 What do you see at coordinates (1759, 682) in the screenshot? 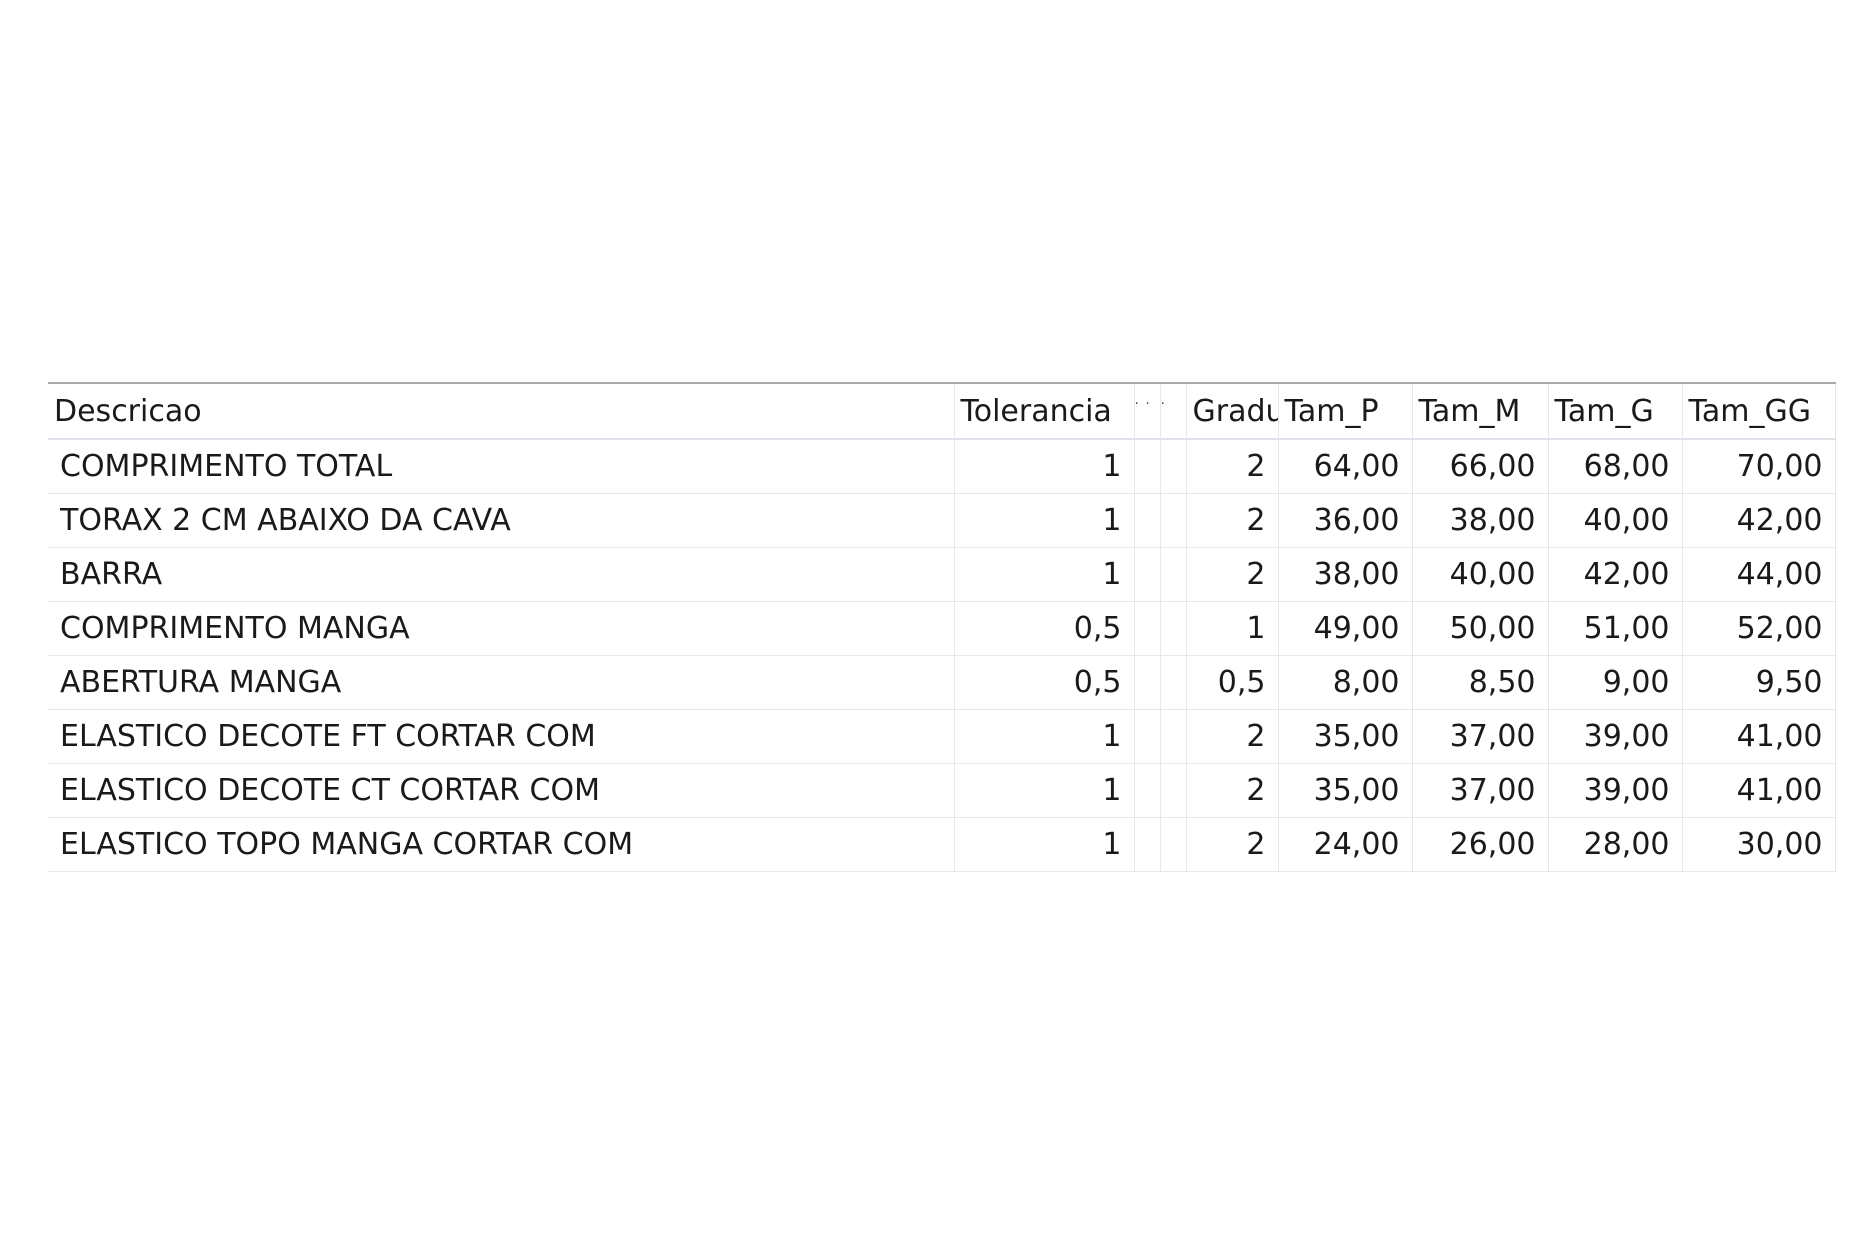
I see `cell-tam-gg: 9,50` at bounding box center [1759, 682].